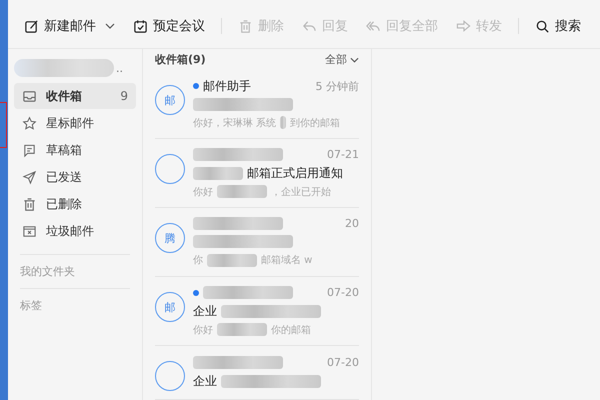  Describe the element at coordinates (29, 123) in the screenshot. I see `star-icon` at that location.